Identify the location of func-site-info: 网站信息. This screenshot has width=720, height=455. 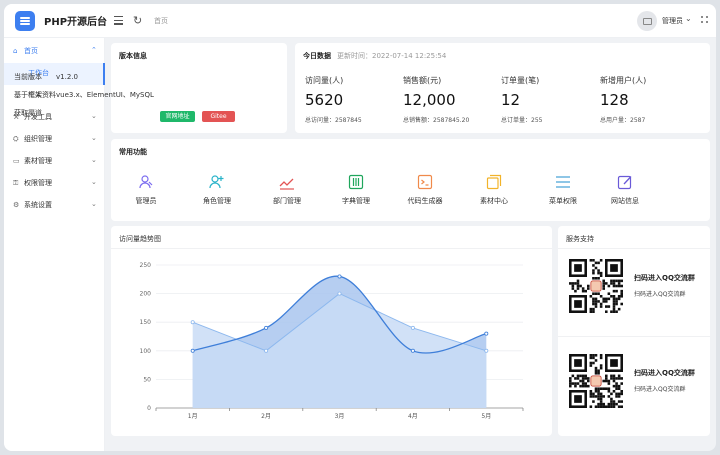
(625, 190).